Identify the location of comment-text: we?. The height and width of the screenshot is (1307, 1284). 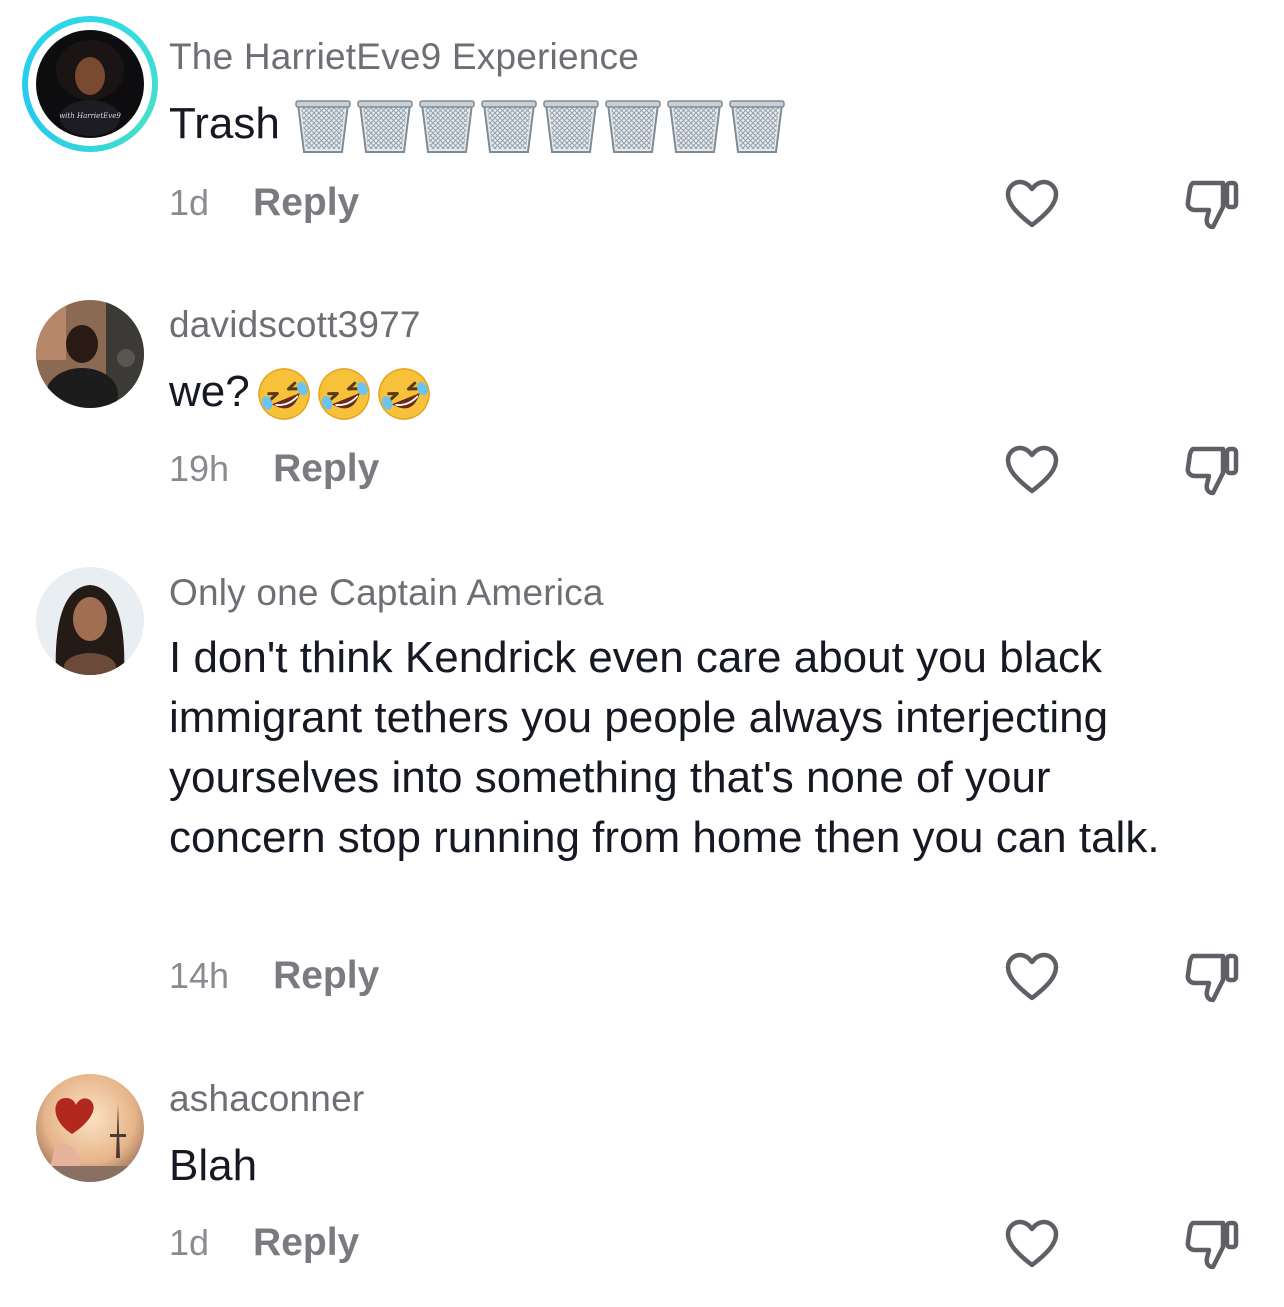
(699, 392).